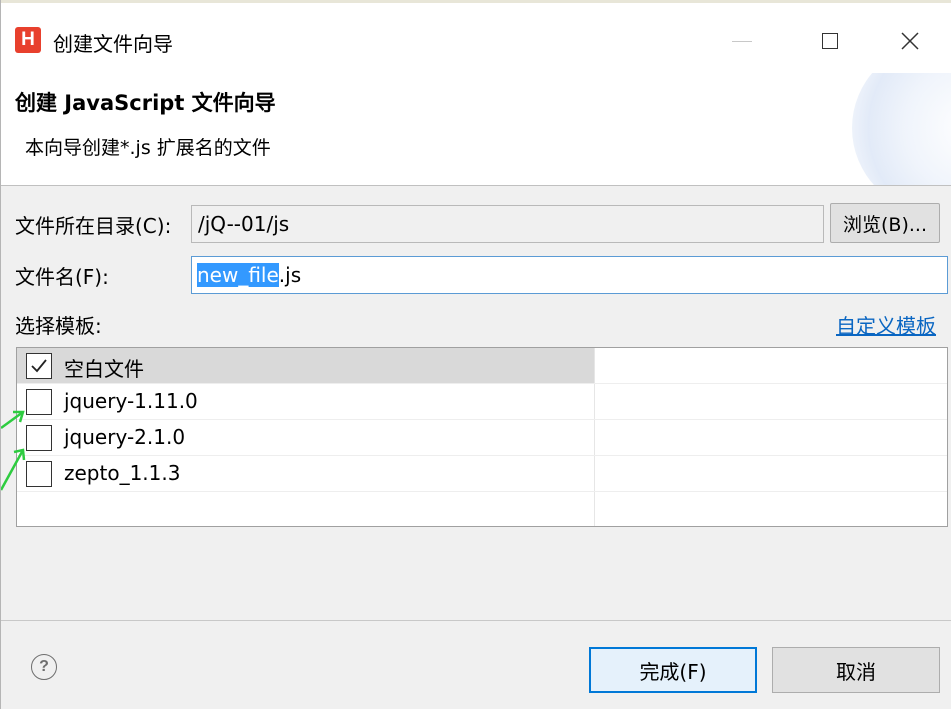 The image size is (951, 709). I want to click on directory-field: /jQ--01/js, so click(507, 224).